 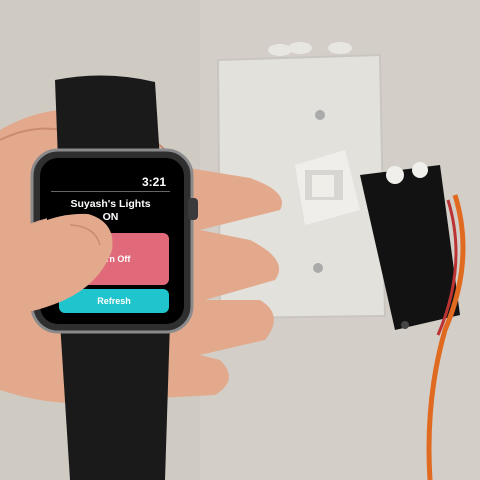 I want to click on turn-off-button: Turn Off, so click(x=113, y=259).